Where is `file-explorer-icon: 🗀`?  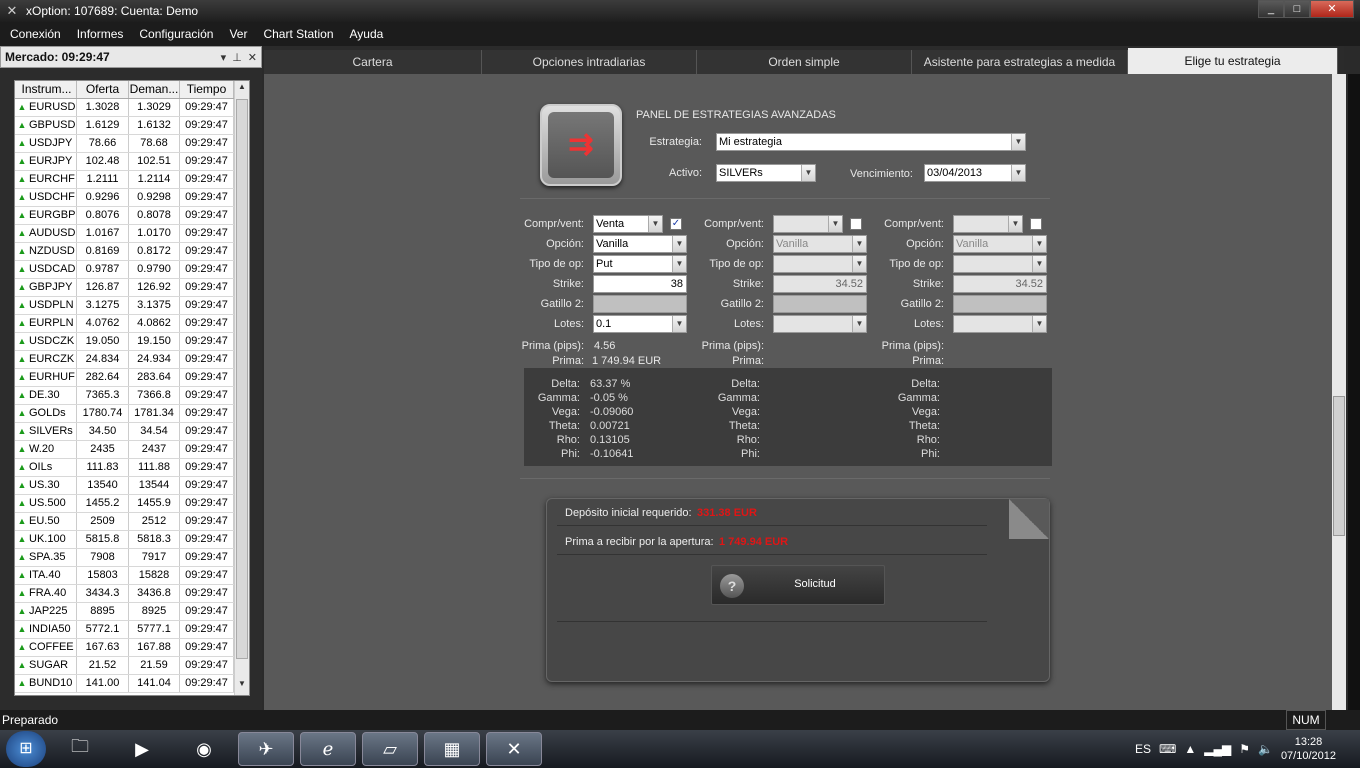 file-explorer-icon: 🗀 is located at coordinates (80, 749).